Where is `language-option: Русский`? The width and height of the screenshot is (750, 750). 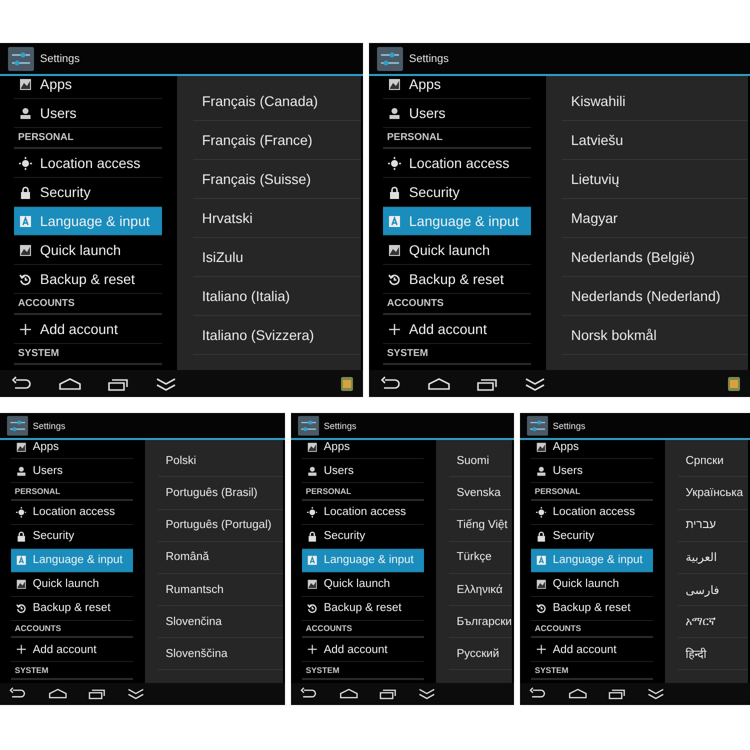
language-option: Русский is located at coordinates (480, 654).